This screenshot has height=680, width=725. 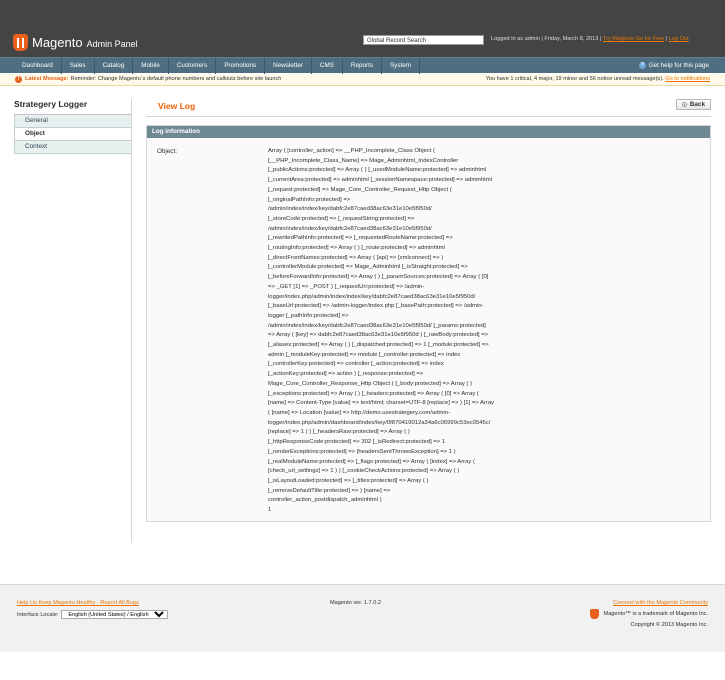 I want to click on magento-logo: Magento Admin Panel, so click(x=75, y=42).